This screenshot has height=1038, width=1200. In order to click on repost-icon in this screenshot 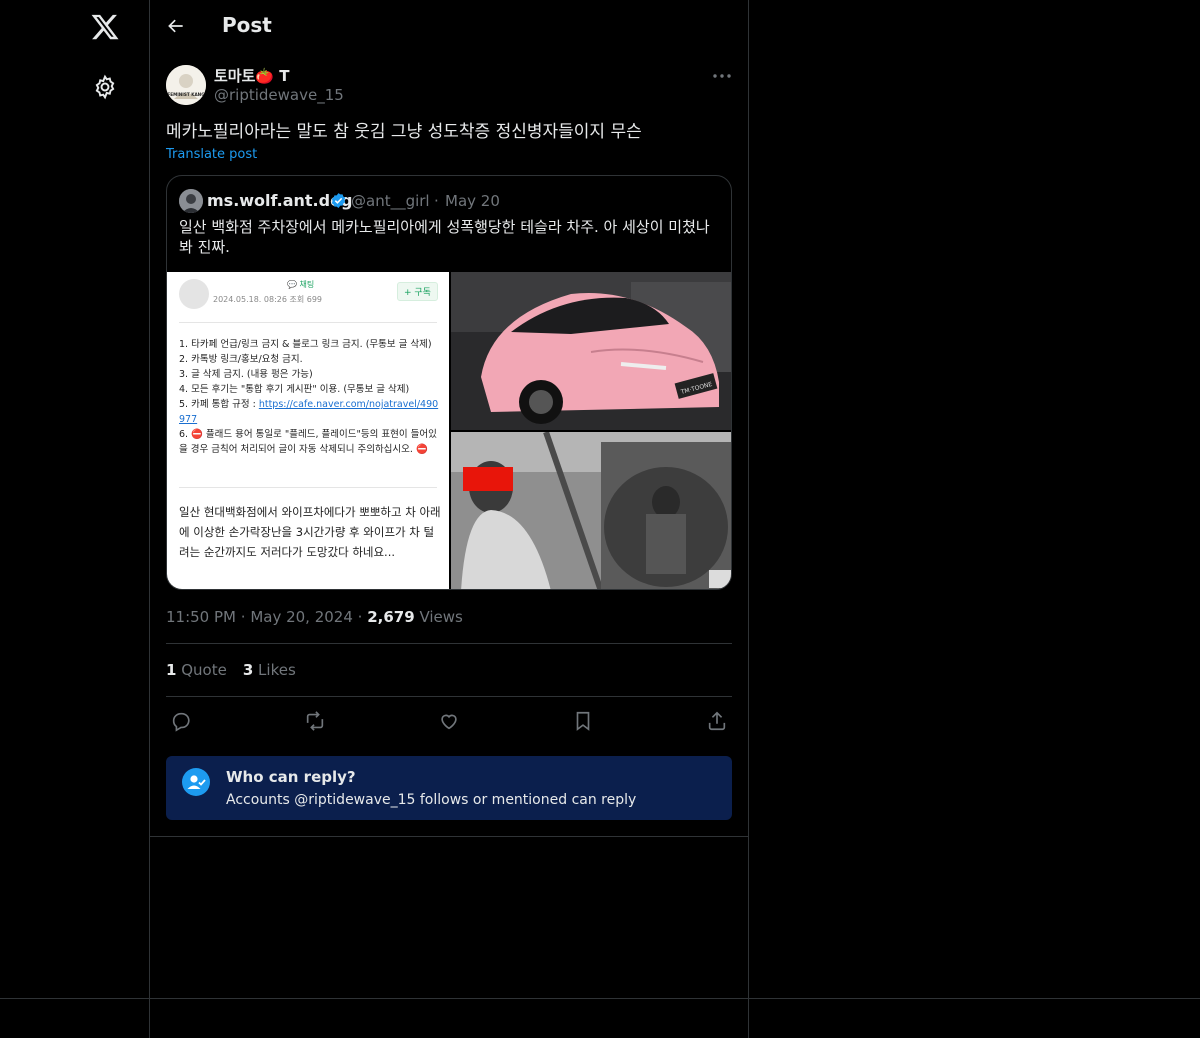, I will do `click(315, 721)`.